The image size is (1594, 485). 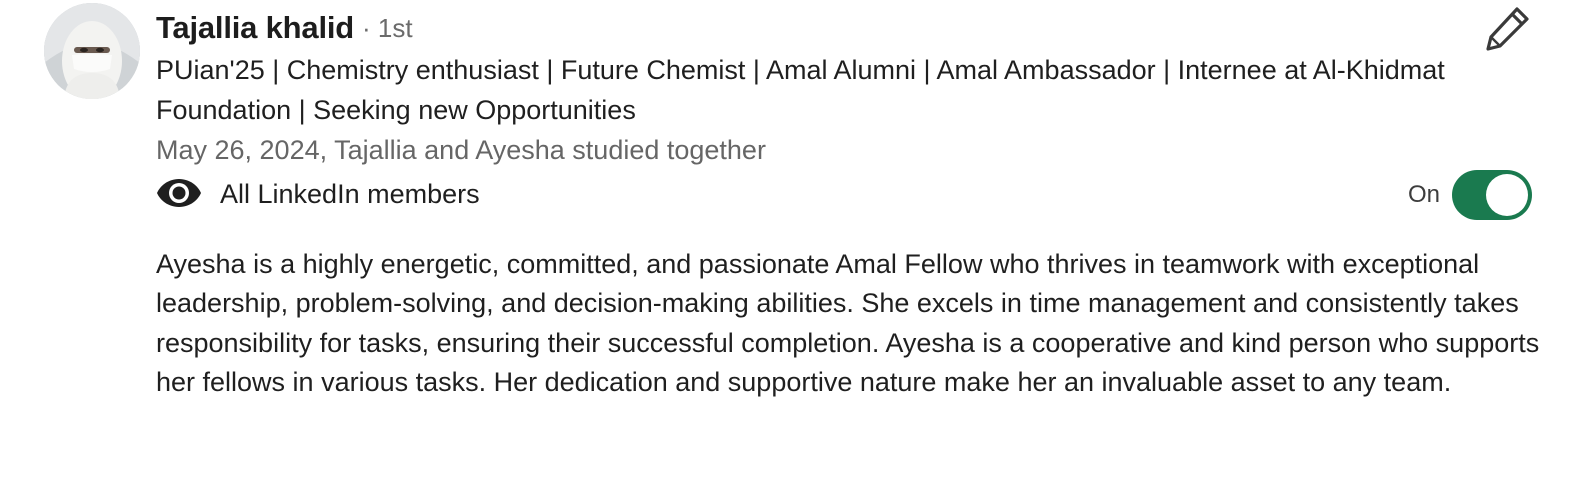 I want to click on visibility-label: All LinkedIn members, so click(x=350, y=194).